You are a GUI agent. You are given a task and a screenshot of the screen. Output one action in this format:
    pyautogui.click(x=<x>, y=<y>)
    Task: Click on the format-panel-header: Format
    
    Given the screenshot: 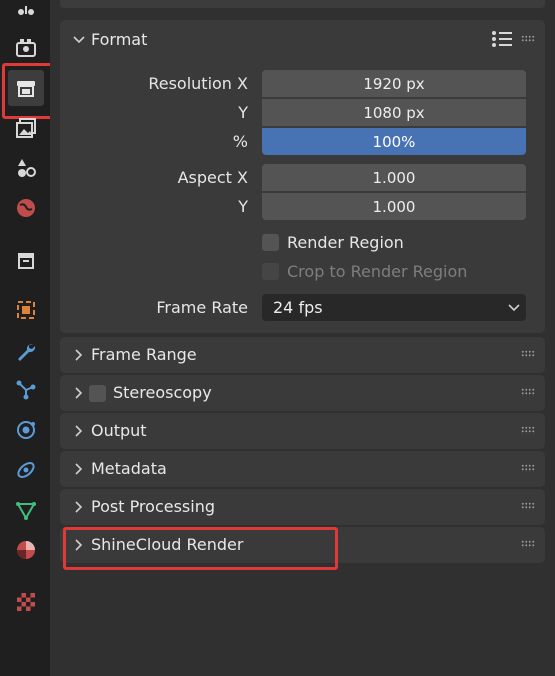 What is the action you would take?
    pyautogui.click(x=302, y=38)
    